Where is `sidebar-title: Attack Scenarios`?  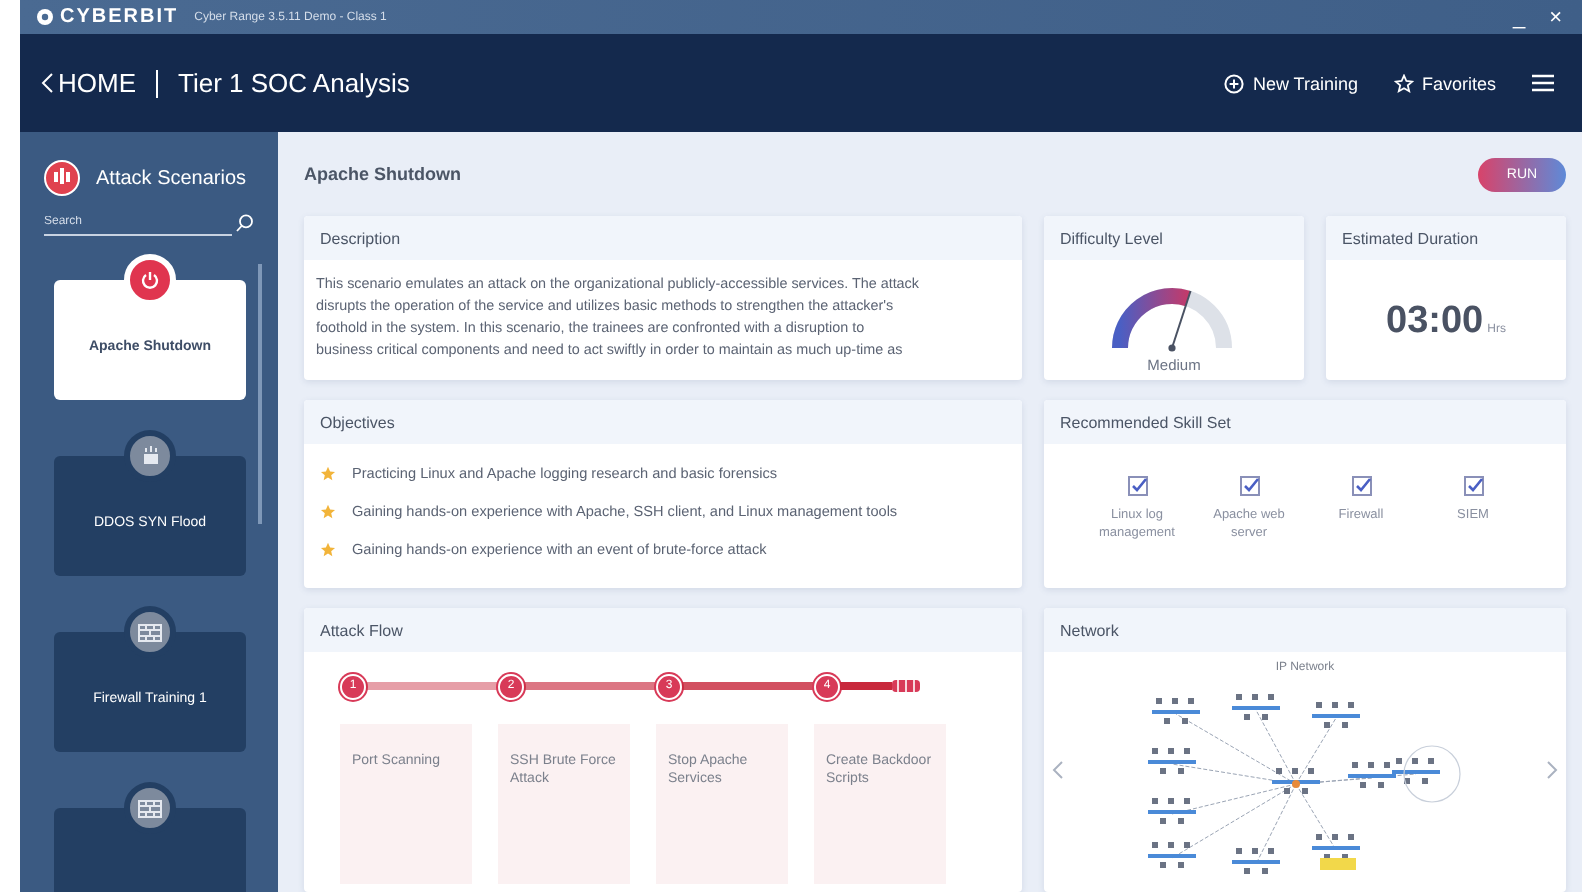 sidebar-title: Attack Scenarios is located at coordinates (171, 178).